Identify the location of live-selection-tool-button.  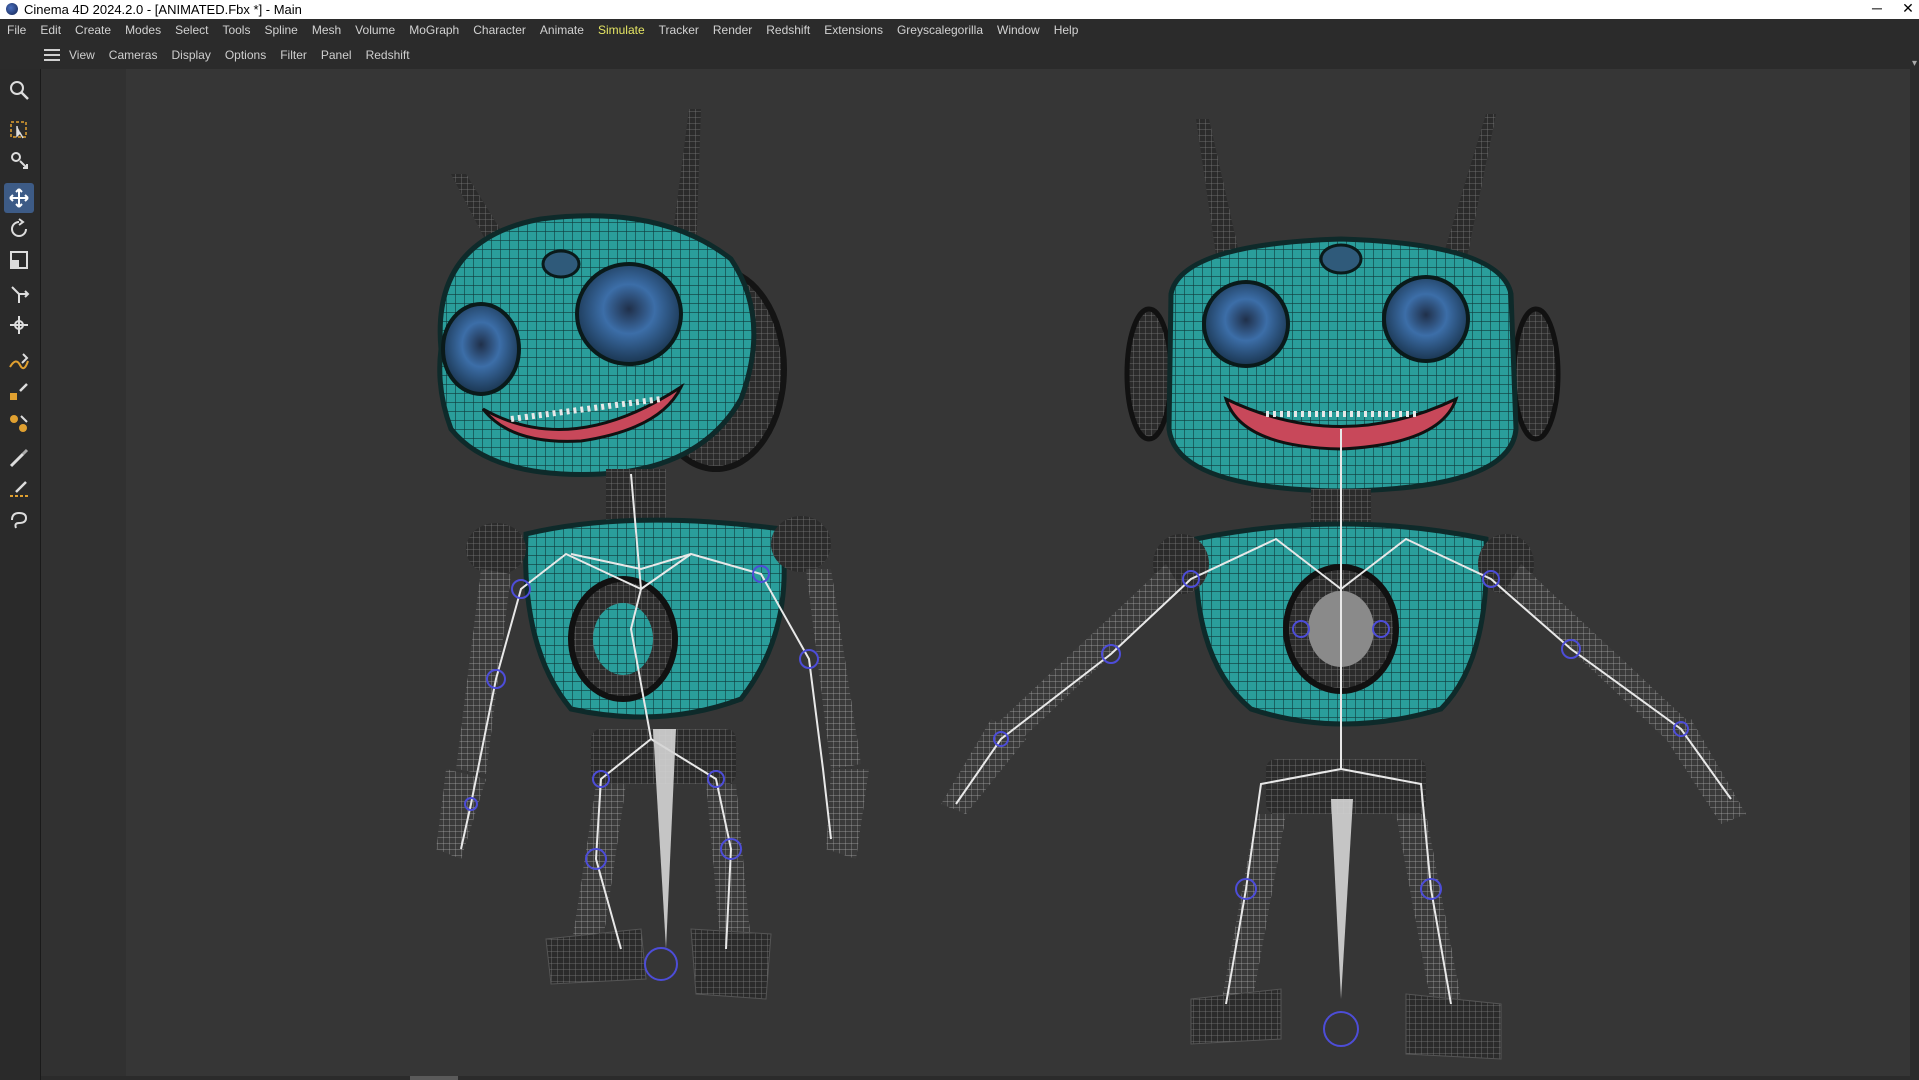
(19, 130).